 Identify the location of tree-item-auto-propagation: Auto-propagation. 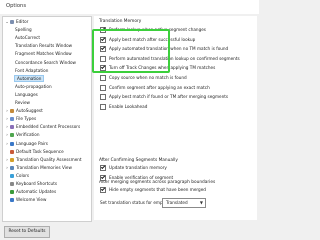
(33, 87).